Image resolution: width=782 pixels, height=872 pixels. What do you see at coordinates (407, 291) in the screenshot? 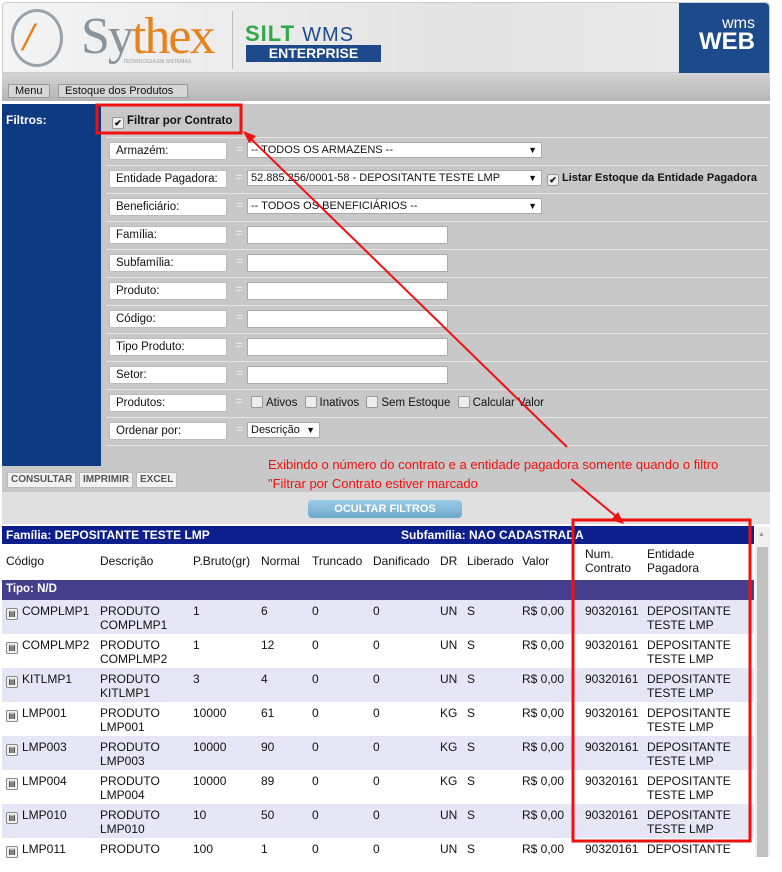
I see `annotation-arrow-up` at bounding box center [407, 291].